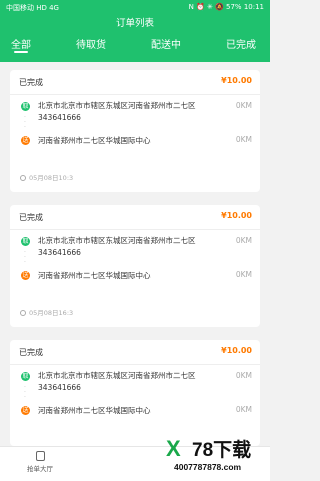  I want to click on watermark-brand: 78下载, so click(222, 450).